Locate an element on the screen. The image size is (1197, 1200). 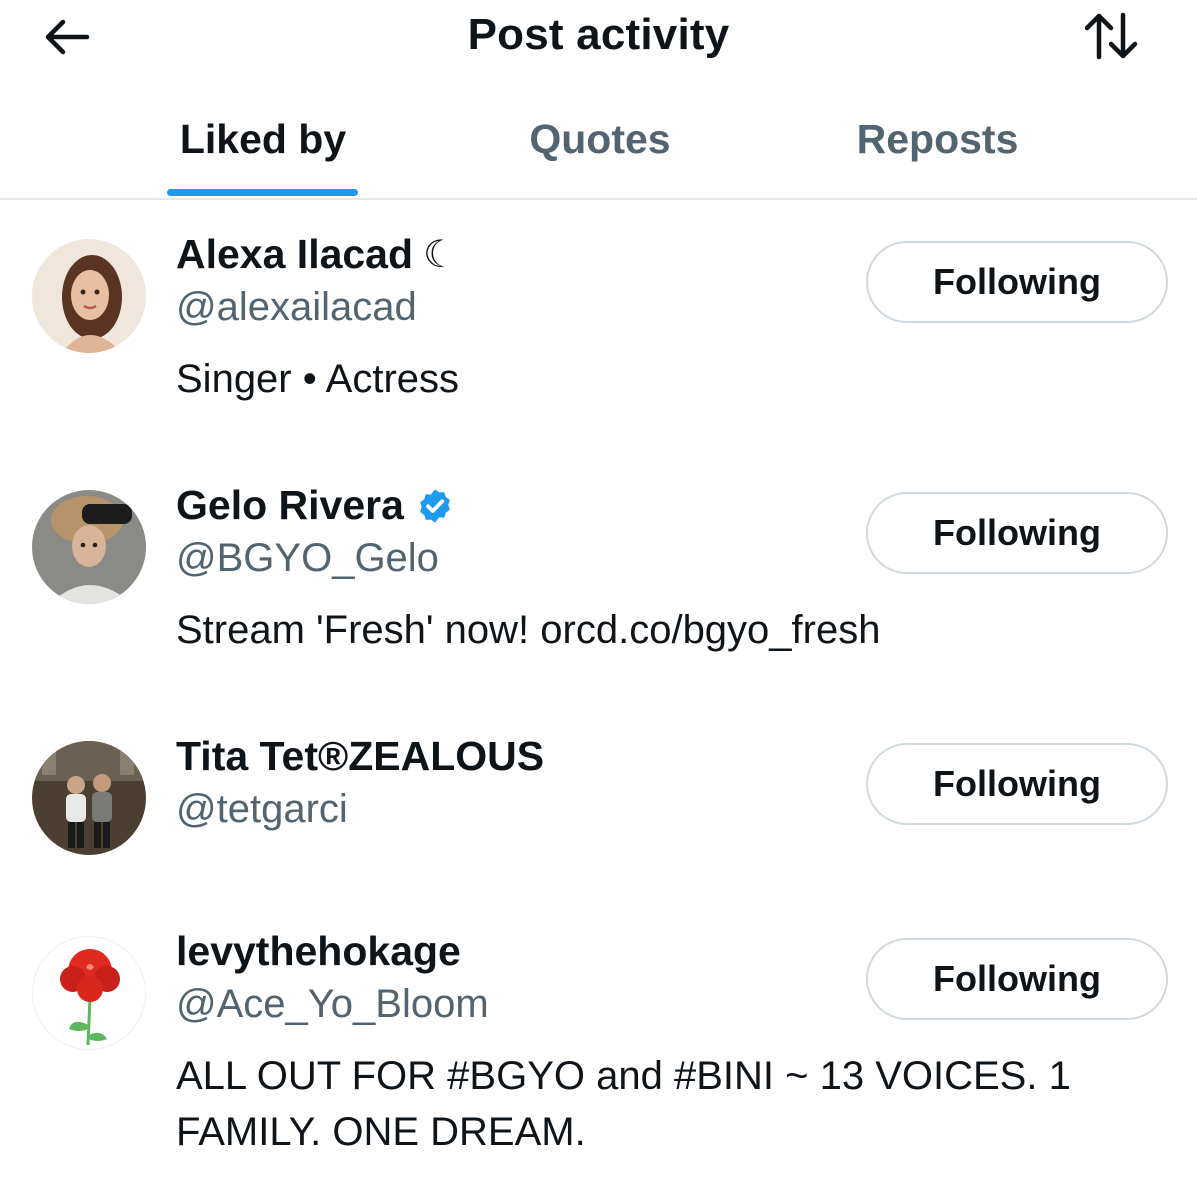
tab-reposts: Reposts is located at coordinates (937, 146).